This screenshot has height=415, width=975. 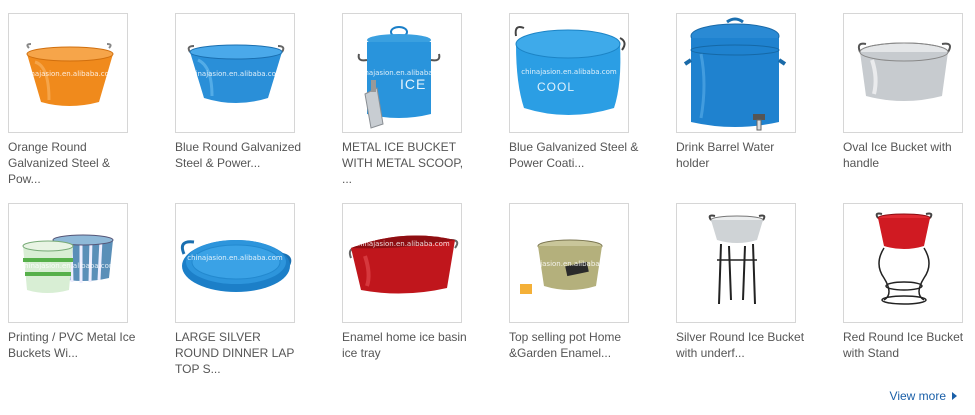 What do you see at coordinates (402, 73) in the screenshot?
I see `product-thumbnail: chinajasion.en.alibaba.com ICE` at bounding box center [402, 73].